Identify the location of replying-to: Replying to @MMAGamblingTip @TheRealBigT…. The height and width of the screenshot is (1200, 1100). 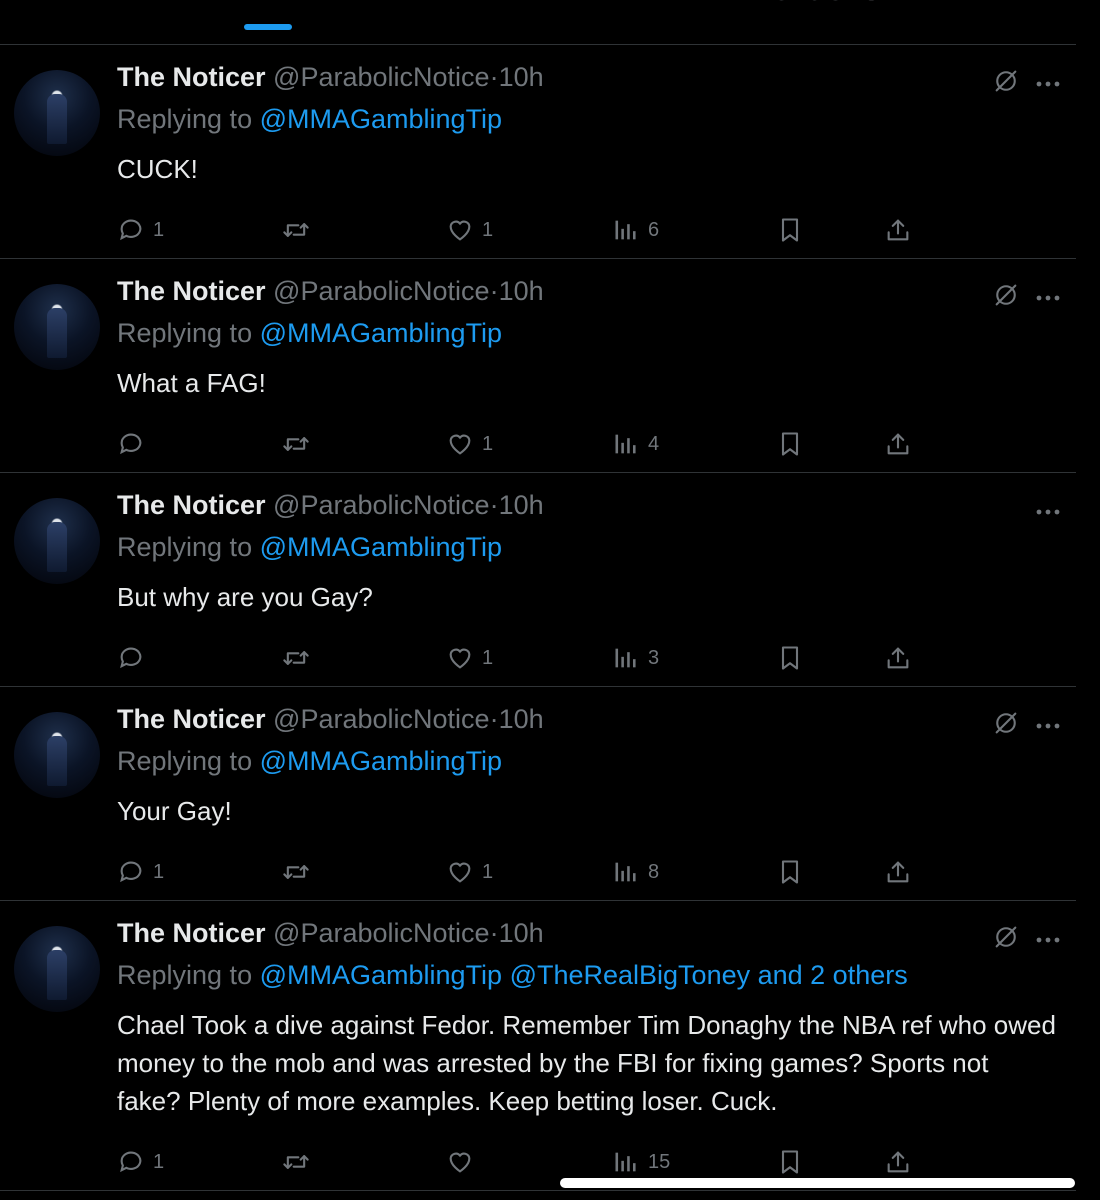
(512, 975).